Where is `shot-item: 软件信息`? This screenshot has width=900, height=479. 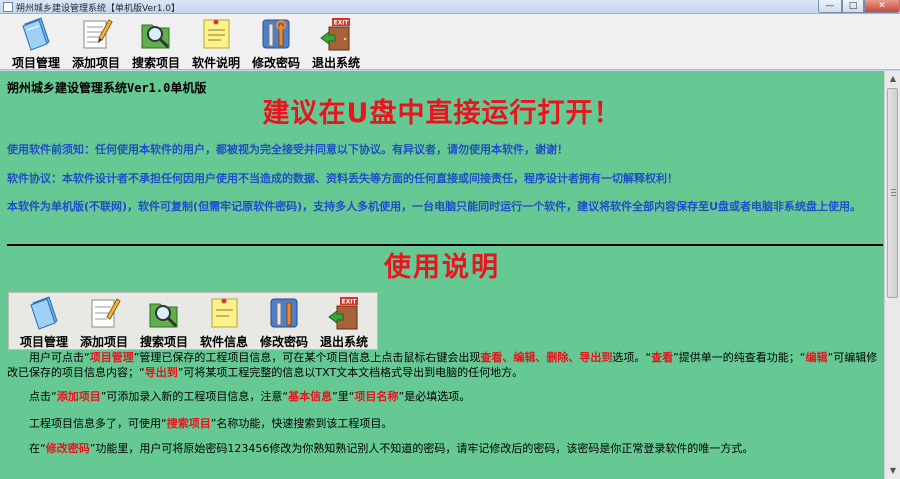
shot-item: 软件信息 is located at coordinates (224, 322).